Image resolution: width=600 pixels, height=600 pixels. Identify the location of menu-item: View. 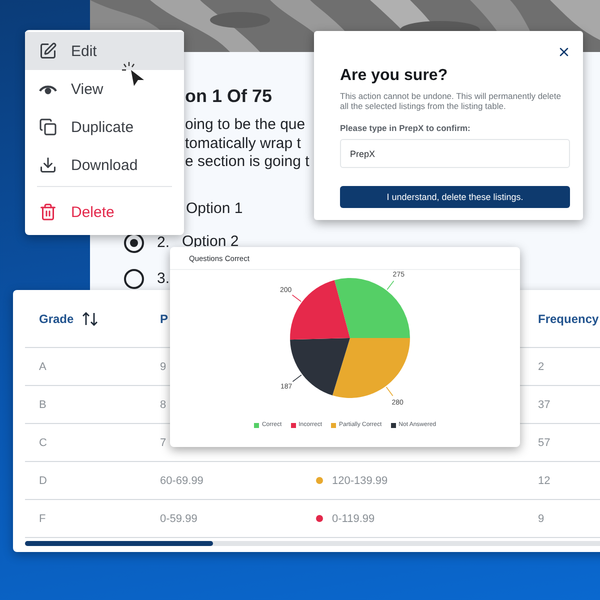
(104, 89).